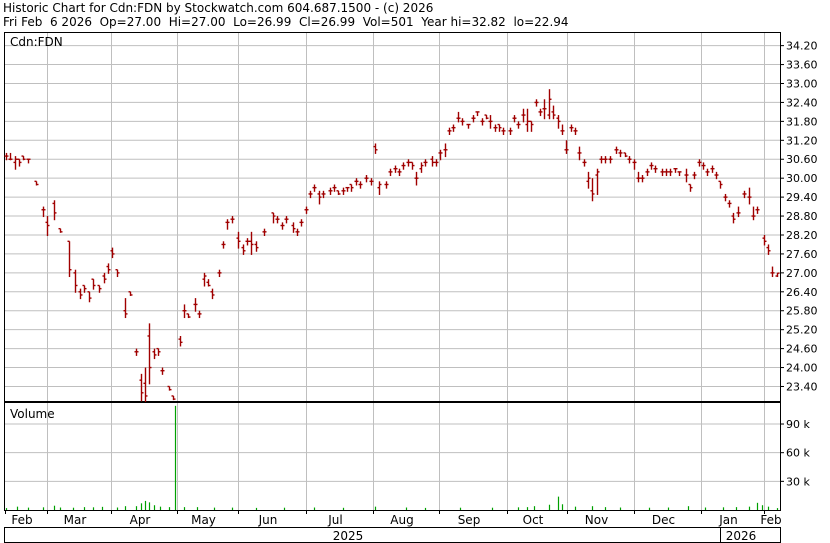  I want to click on month-label: Mar, so click(75, 520).